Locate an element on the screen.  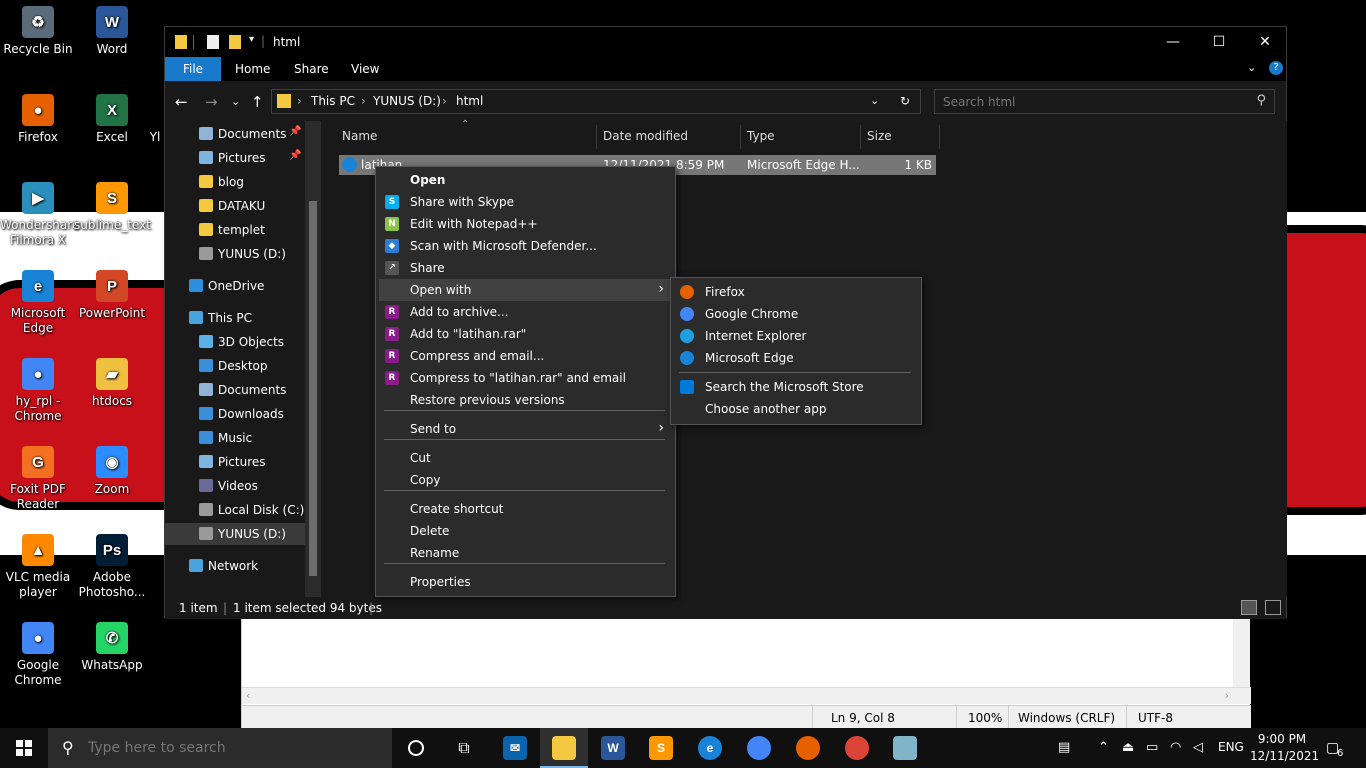
taskbar-search: ⚲ is located at coordinates (220, 748).